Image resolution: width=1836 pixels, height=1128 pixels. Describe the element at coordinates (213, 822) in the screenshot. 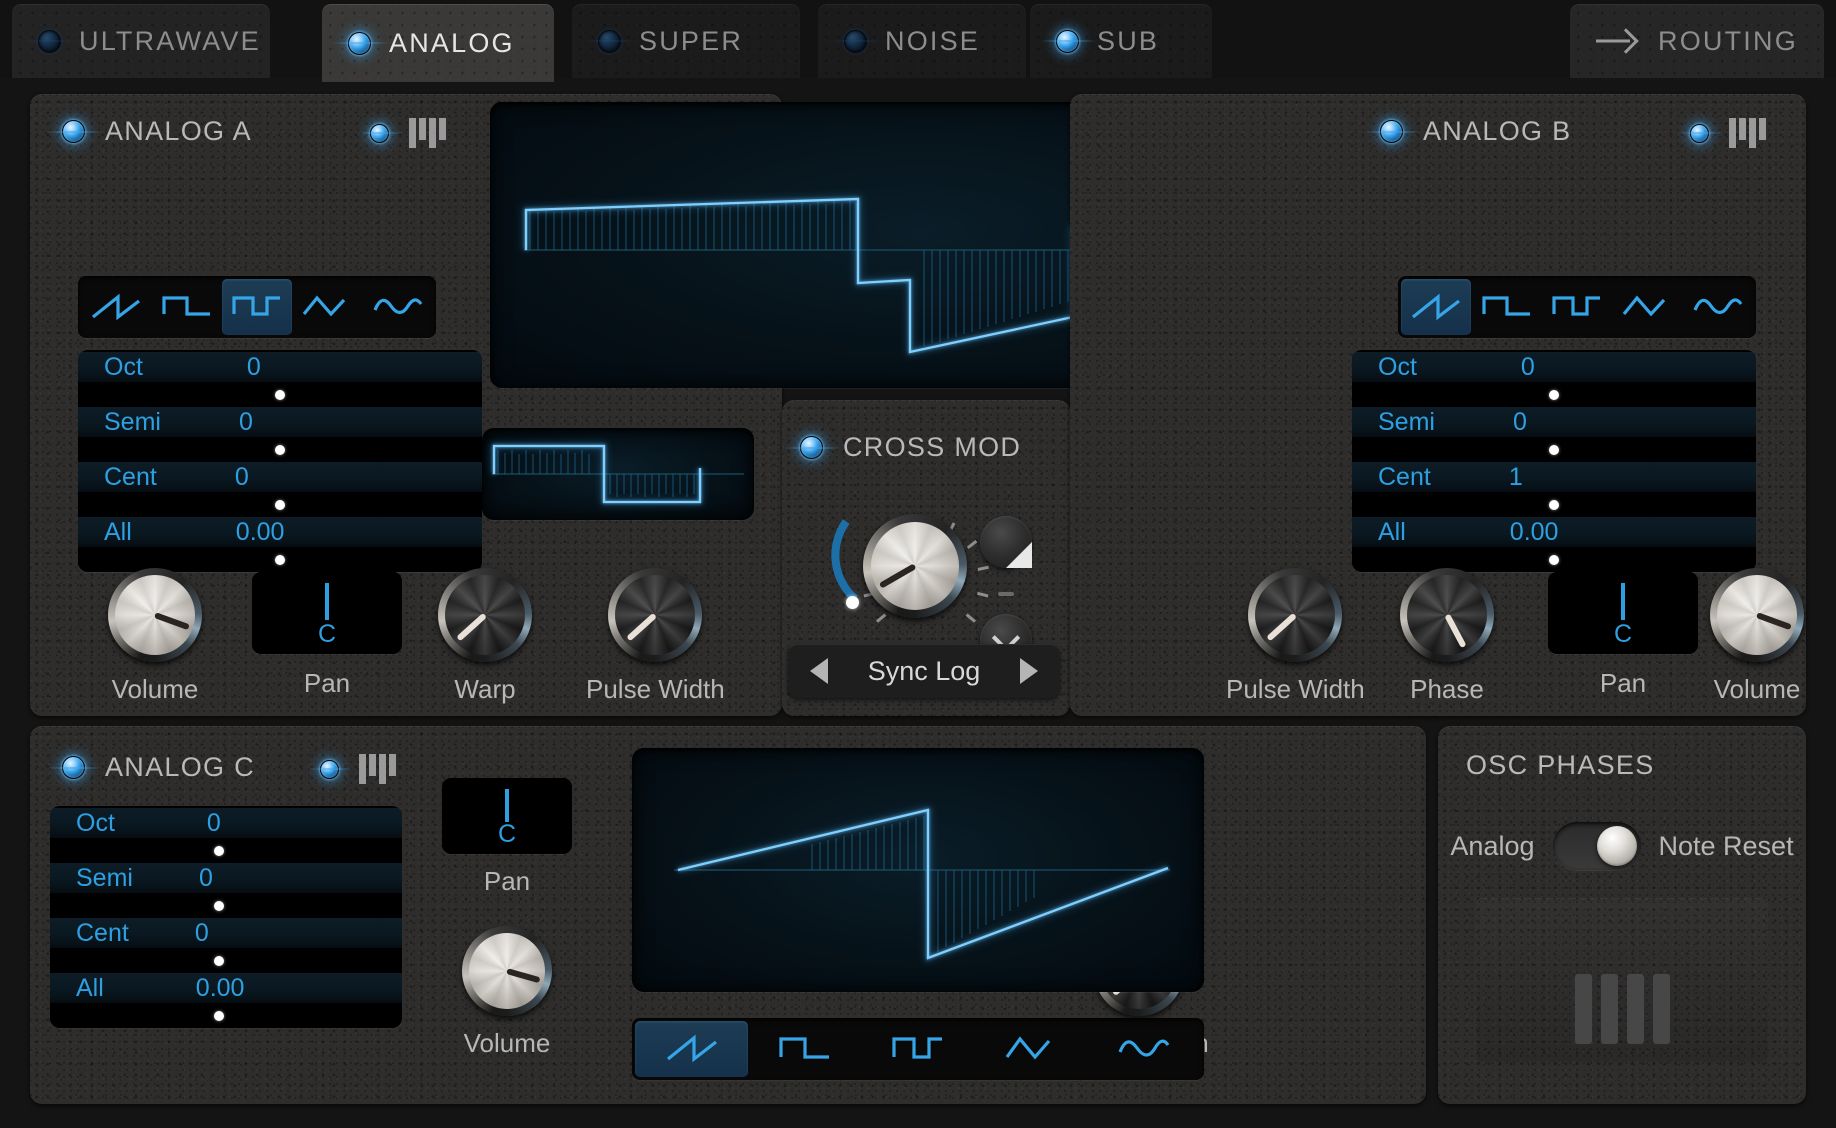

I see `param-value: 0` at that location.